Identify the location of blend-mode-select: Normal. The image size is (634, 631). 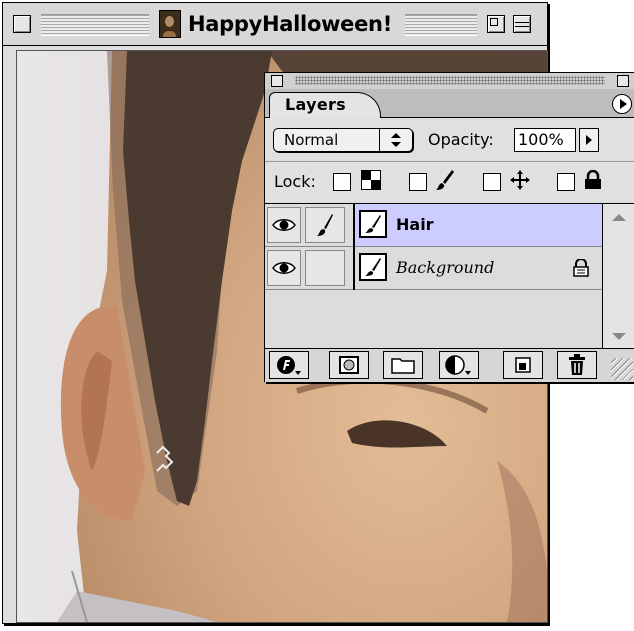
(343, 140).